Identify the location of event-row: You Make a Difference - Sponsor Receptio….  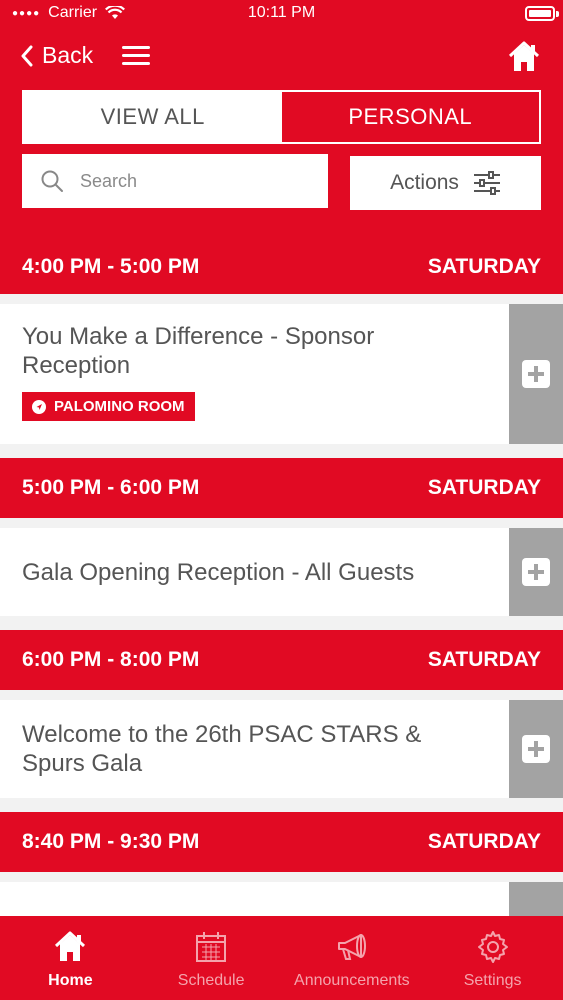
(281, 374).